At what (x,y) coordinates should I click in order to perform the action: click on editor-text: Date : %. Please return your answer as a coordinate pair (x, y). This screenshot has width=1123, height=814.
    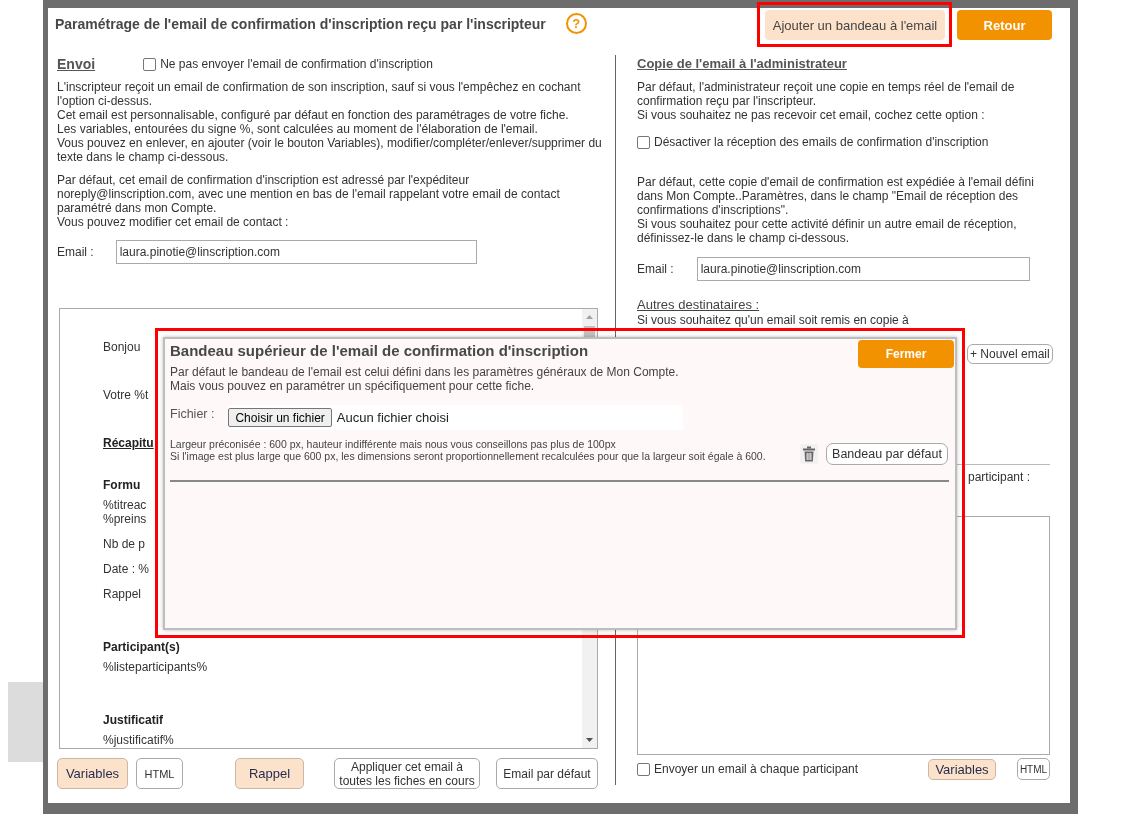
    Looking at the image, I should click on (126, 569).